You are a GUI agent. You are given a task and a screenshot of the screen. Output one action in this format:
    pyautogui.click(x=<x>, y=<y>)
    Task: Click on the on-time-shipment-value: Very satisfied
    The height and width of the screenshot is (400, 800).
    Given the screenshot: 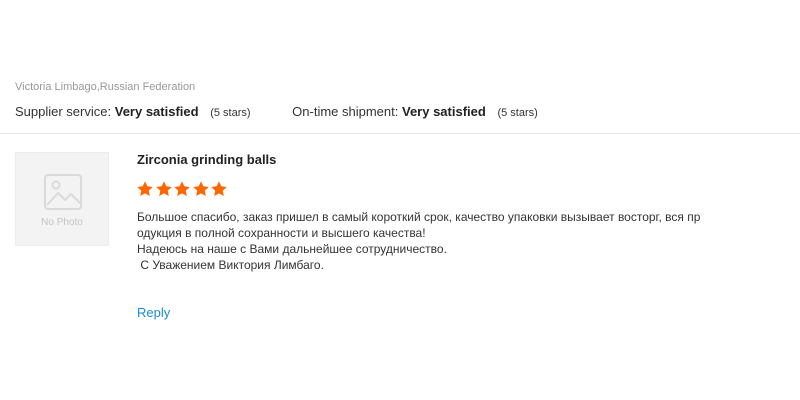 What is the action you would take?
    pyautogui.click(x=443, y=111)
    